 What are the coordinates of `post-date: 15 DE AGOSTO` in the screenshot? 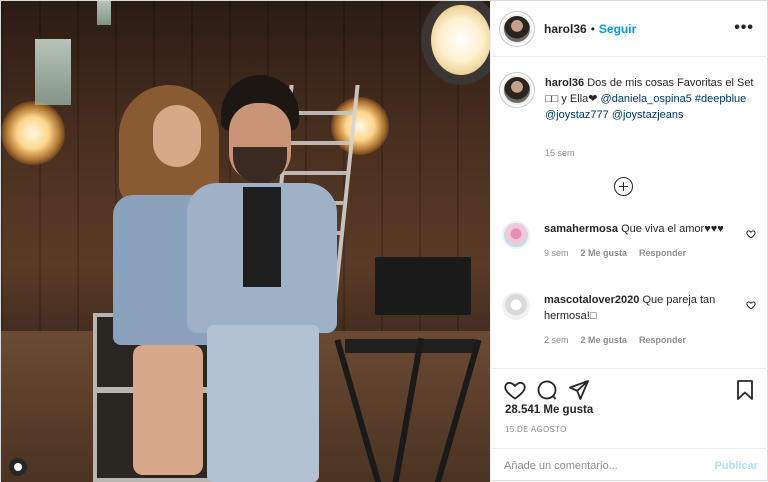 It's located at (536, 429).